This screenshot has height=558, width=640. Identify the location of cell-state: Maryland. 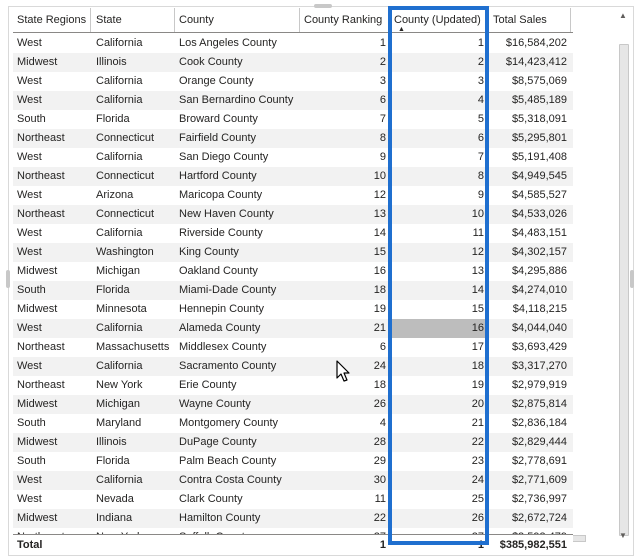
(119, 423).